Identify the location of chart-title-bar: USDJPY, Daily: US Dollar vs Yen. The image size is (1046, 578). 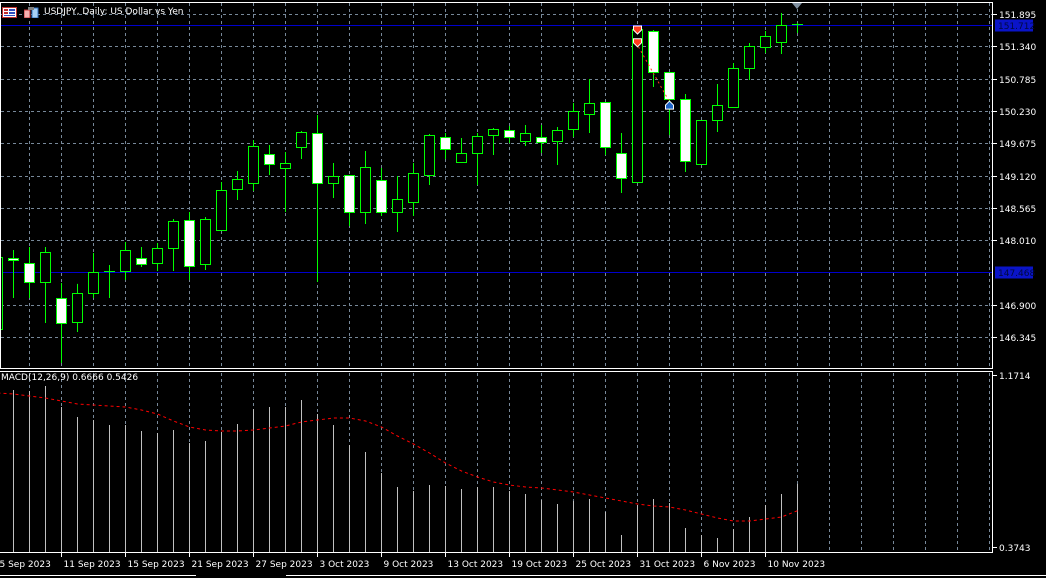
(91, 12).